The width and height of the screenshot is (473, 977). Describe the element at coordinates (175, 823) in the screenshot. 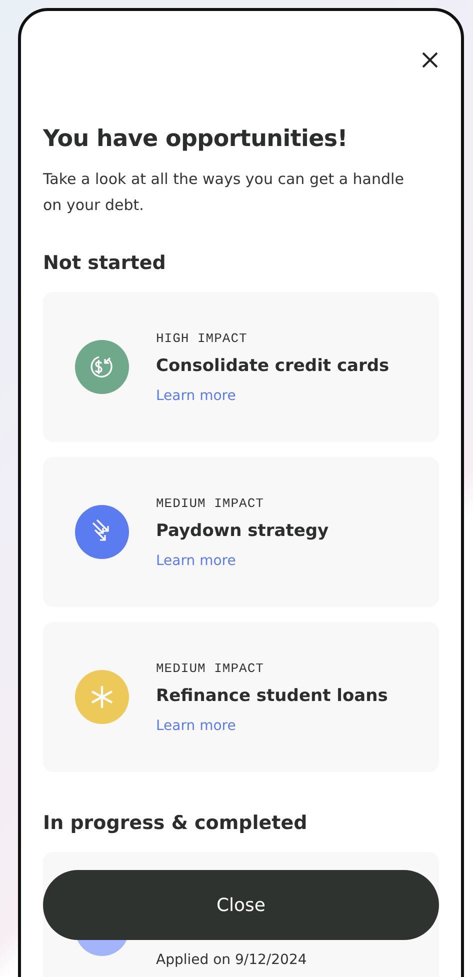

I see `section-heading: In progress & completed` at that location.